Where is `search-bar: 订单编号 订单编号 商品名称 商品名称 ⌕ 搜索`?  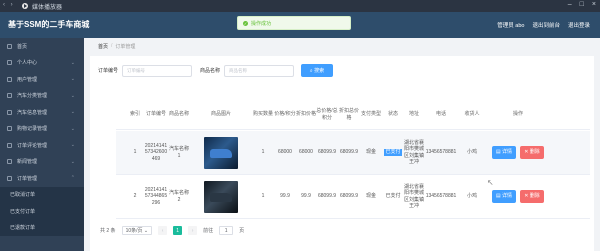
search-bar: 订单编号 订单编号 商品名称 商品名称 ⌕ 搜索 is located at coordinates (216, 70).